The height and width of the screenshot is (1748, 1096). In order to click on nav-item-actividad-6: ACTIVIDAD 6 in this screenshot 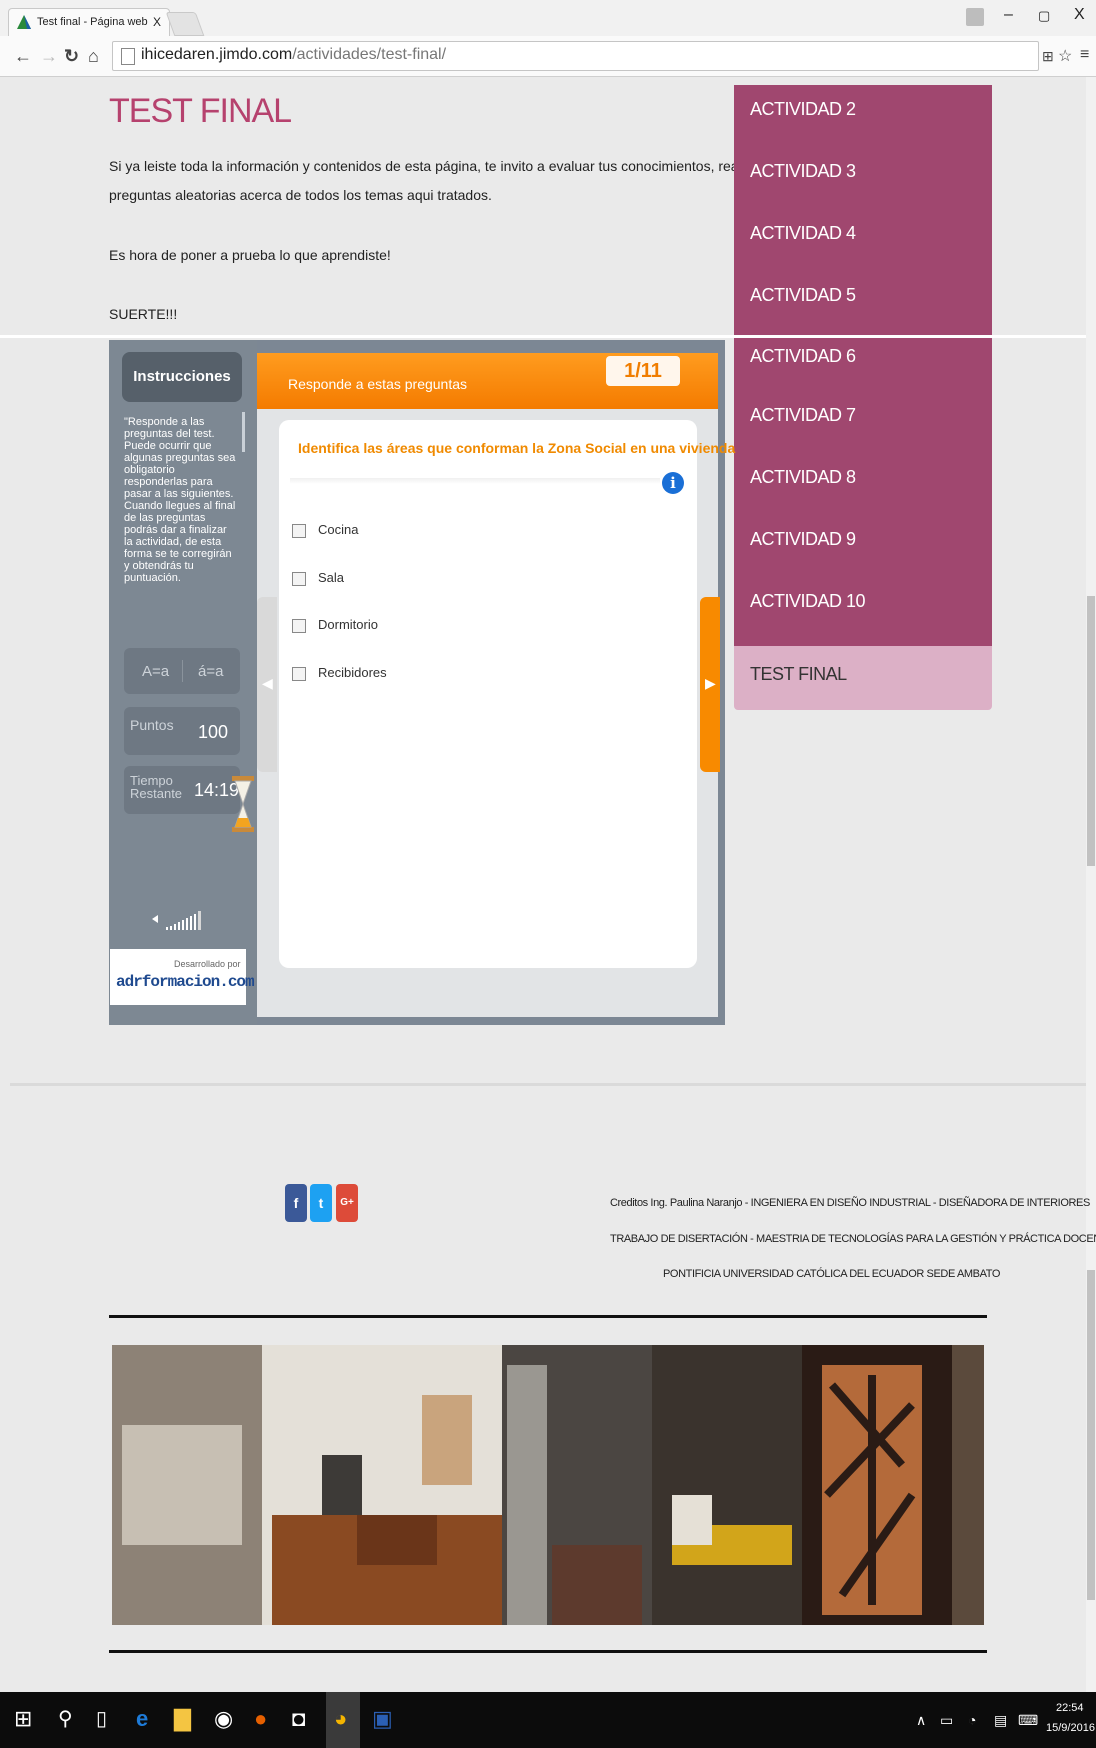, I will do `click(863, 367)`.